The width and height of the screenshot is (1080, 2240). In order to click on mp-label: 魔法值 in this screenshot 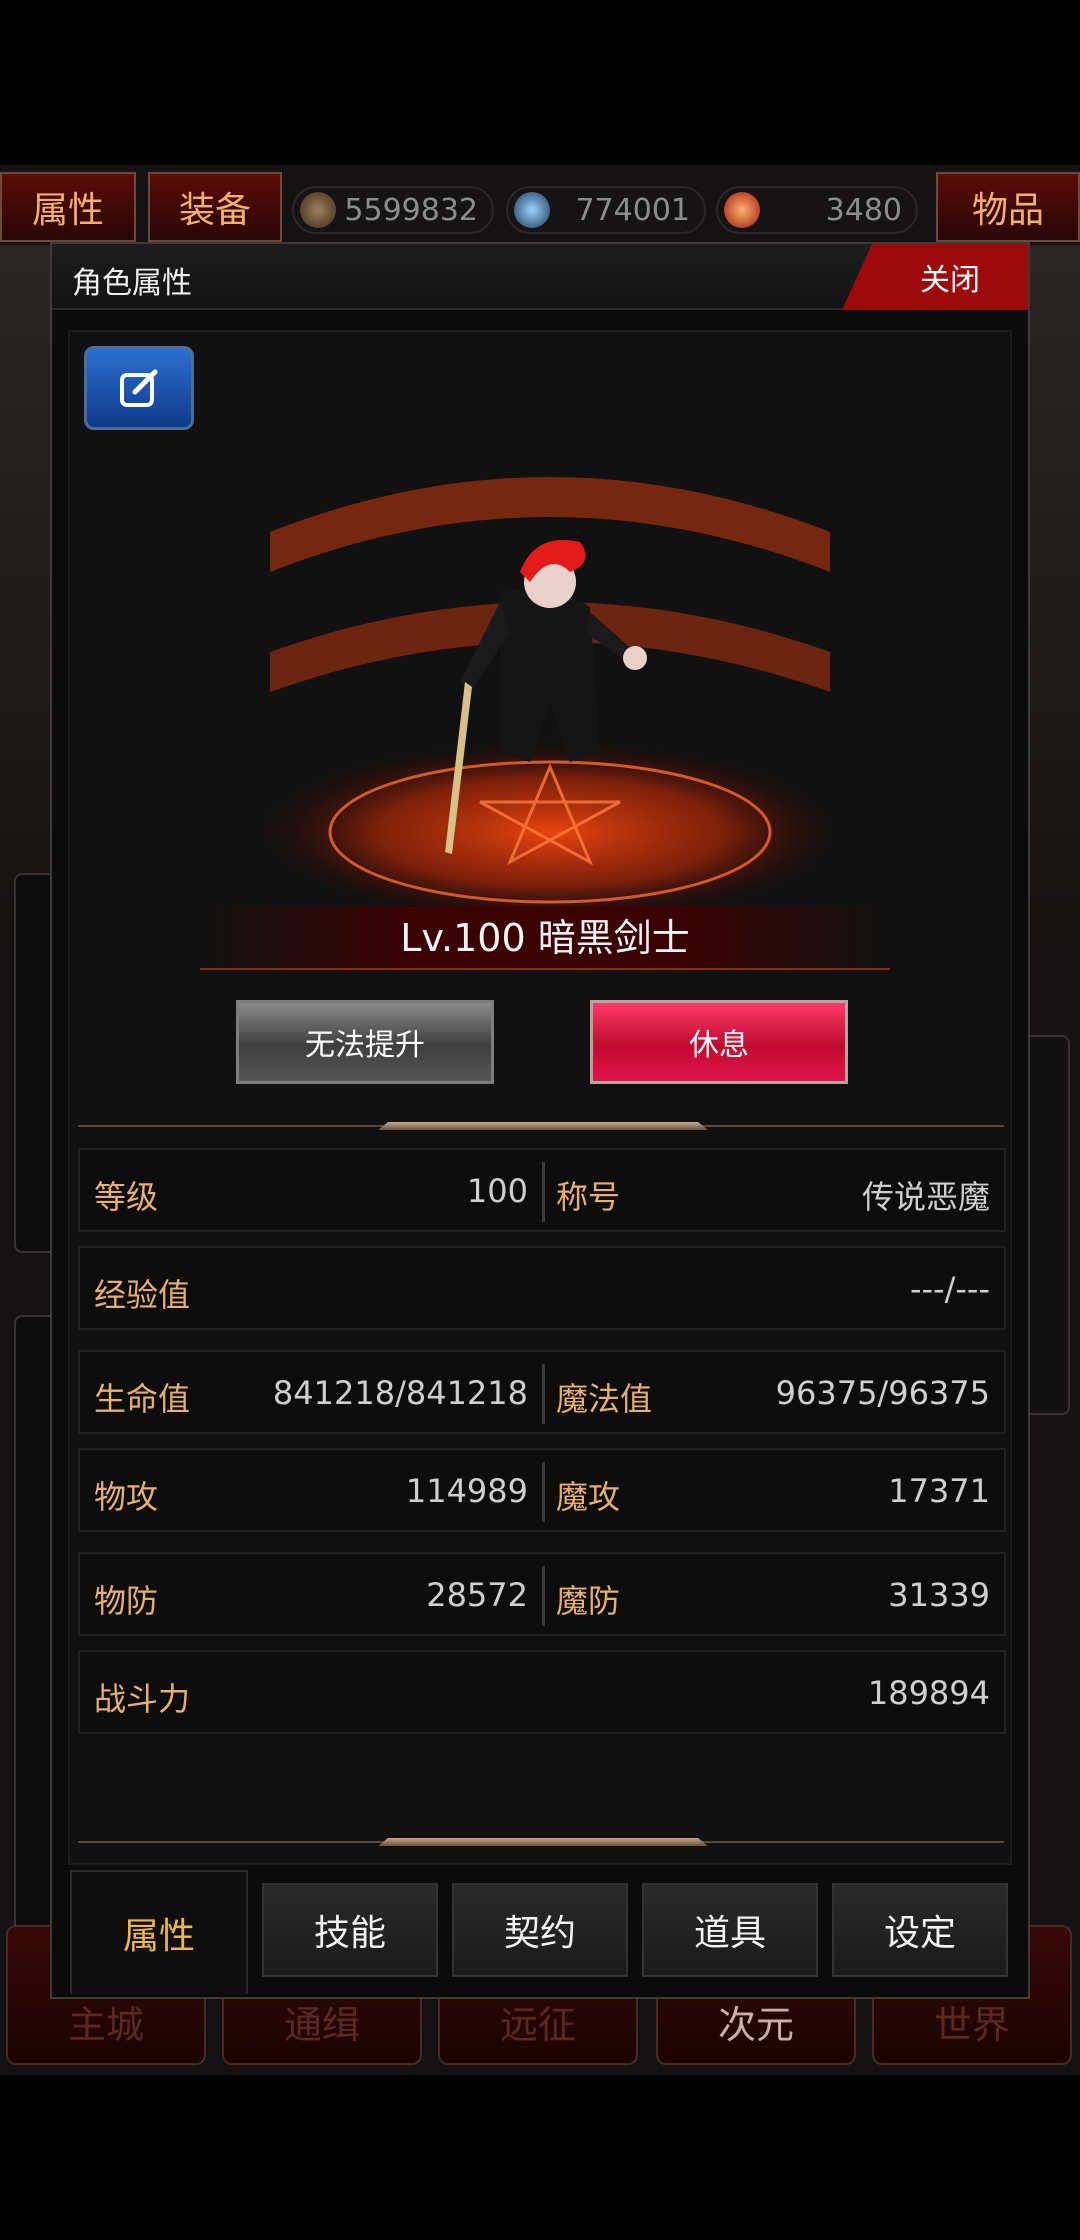, I will do `click(604, 1399)`.